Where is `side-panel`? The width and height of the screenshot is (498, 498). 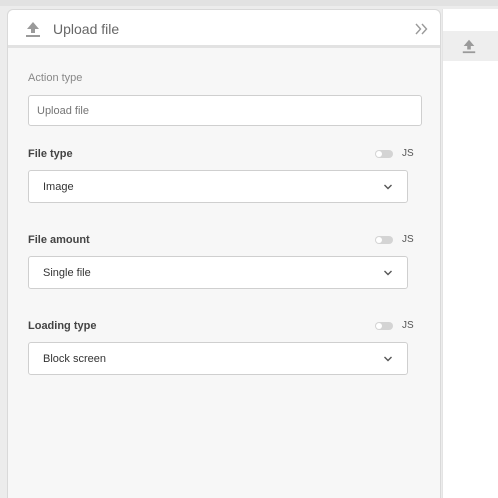
side-panel is located at coordinates (470, 253).